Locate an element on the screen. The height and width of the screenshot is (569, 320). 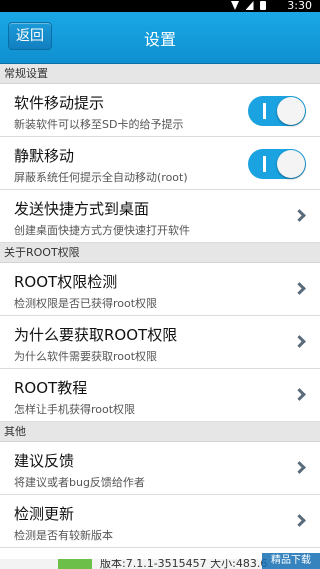
setting-row-feedback: 建议反馈 将建议或者bug反馈给作者 is located at coordinates (160, 468).